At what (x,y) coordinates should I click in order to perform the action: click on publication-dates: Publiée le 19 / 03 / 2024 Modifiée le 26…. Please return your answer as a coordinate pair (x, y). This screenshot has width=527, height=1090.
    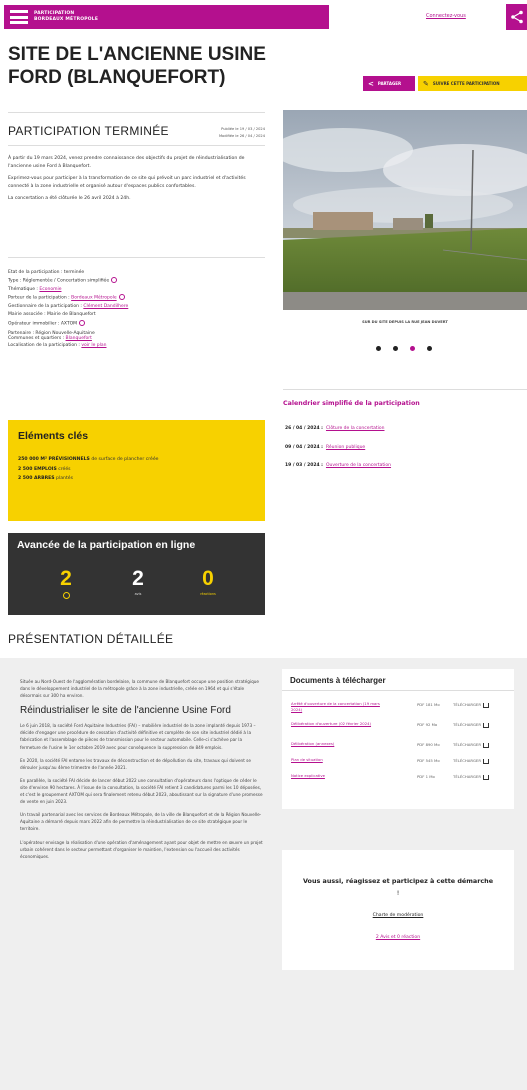
    Looking at the image, I should click on (239, 133).